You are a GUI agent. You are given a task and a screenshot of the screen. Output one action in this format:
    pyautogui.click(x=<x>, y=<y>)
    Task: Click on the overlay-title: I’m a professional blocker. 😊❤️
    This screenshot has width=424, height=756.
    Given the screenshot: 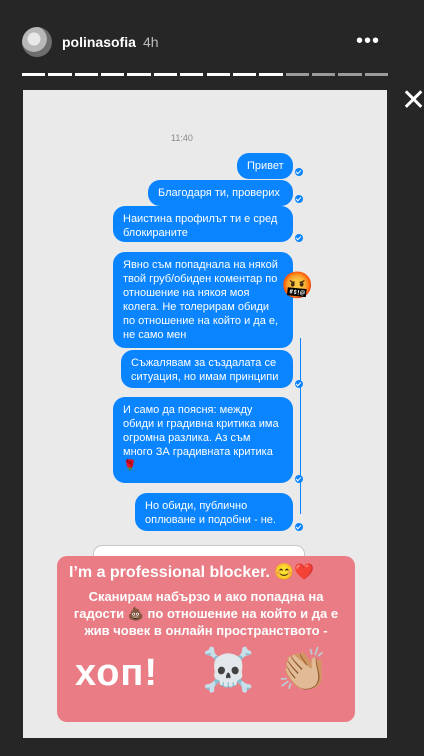 What is the action you would take?
    pyautogui.click(x=191, y=572)
    